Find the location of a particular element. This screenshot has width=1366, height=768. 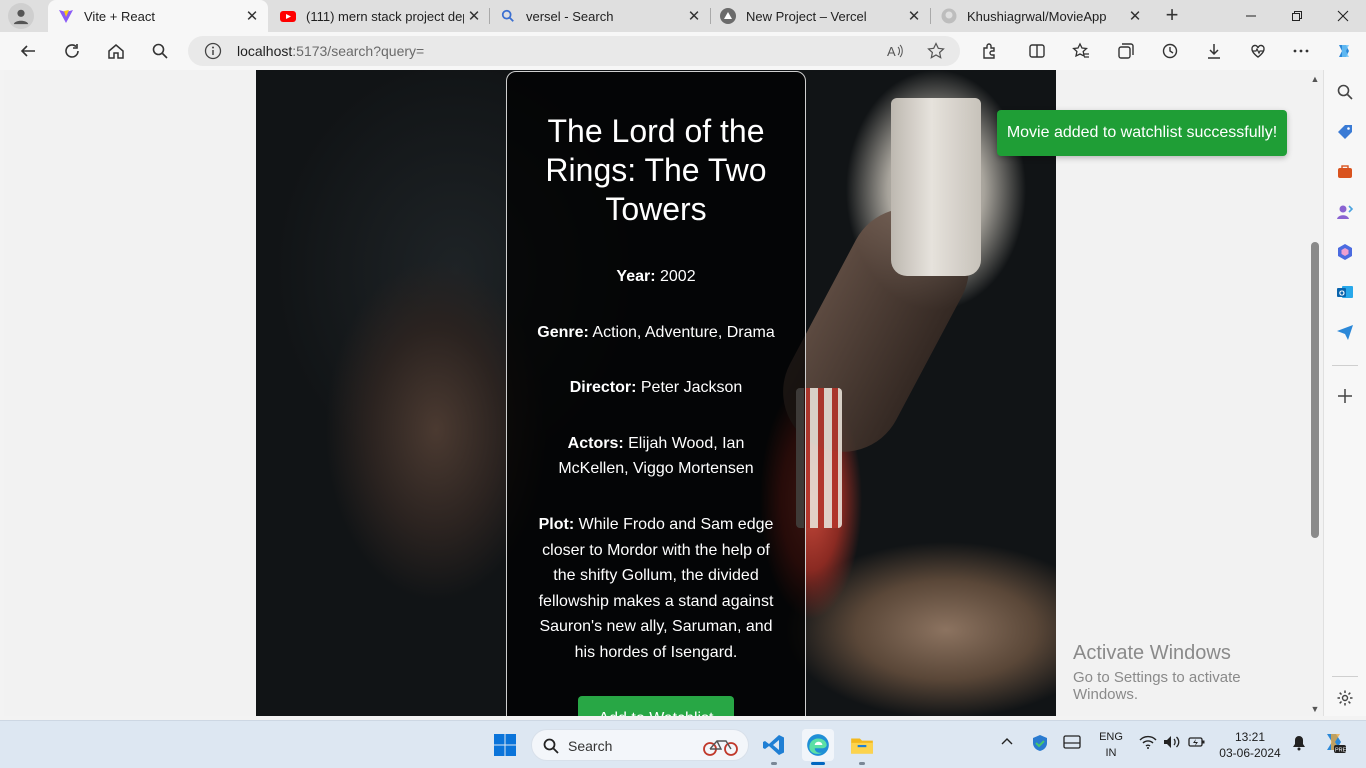

tab-title: versel - Search is located at coordinates (570, 16).